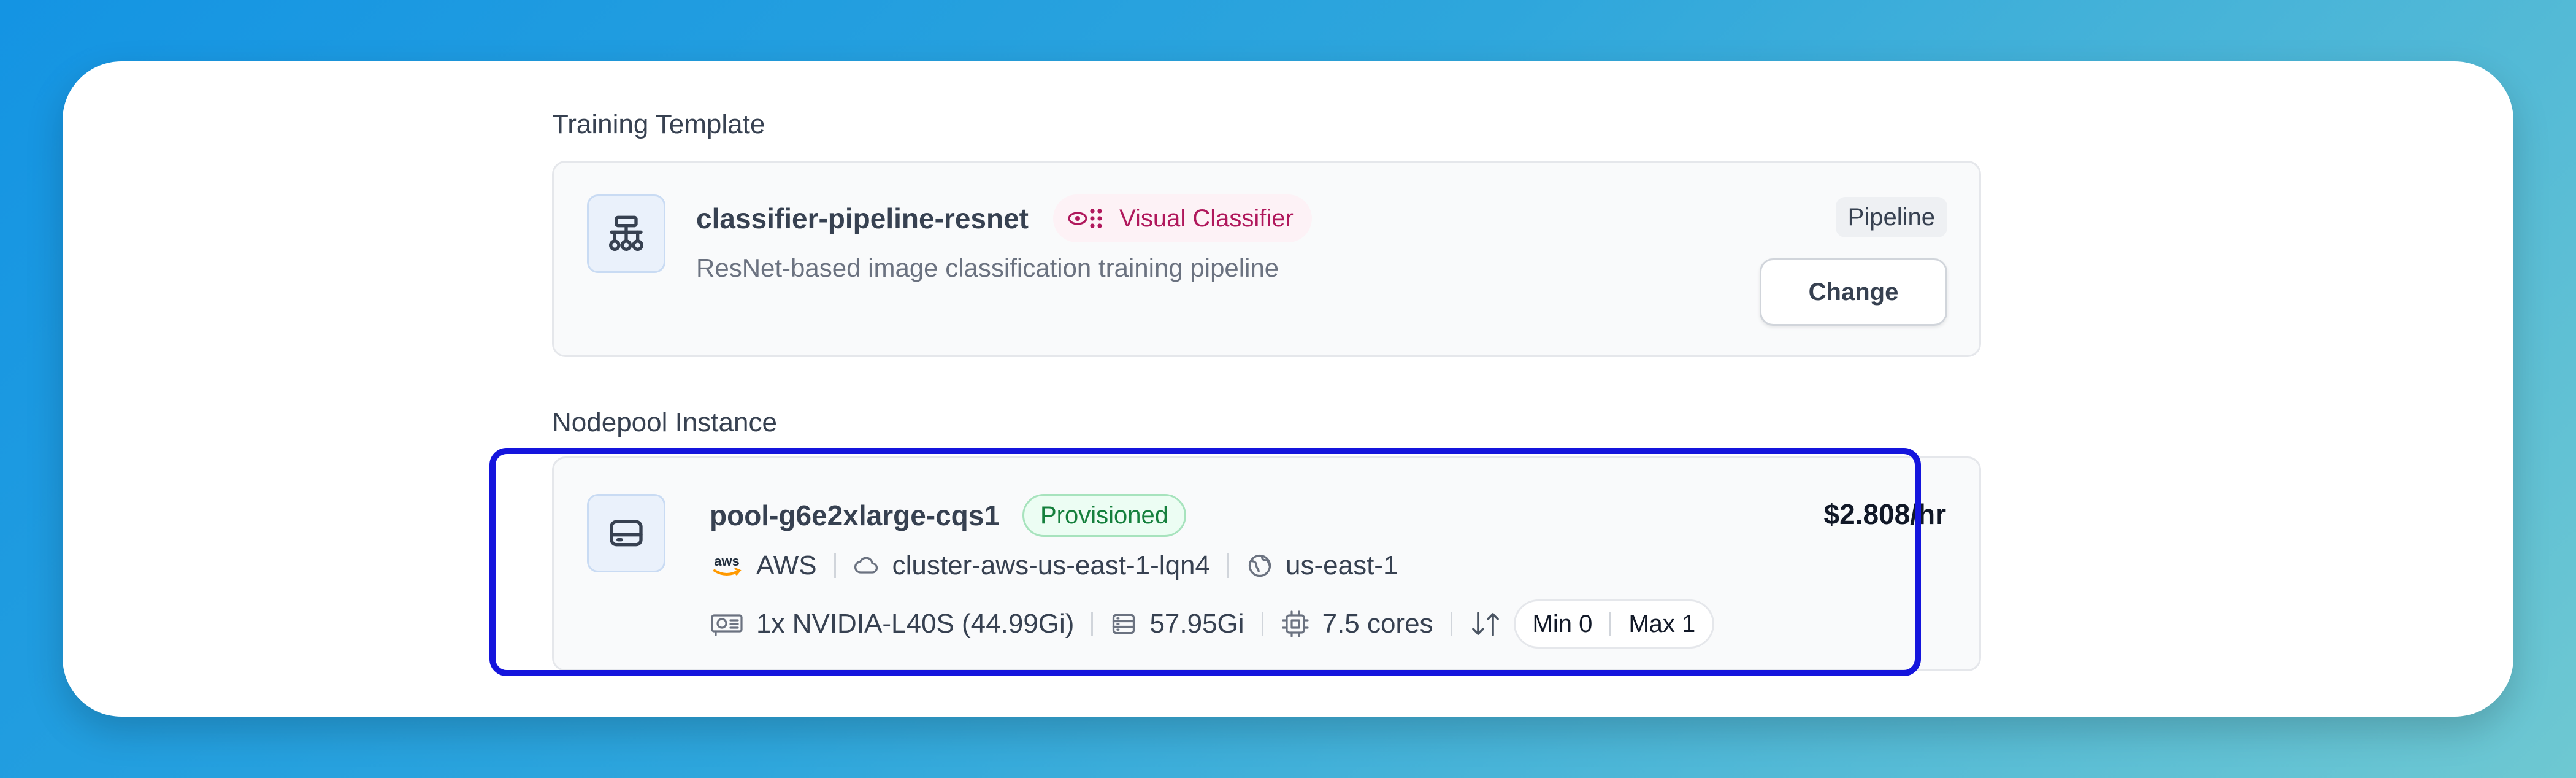  I want to click on region-name: us-east-1, so click(1342, 565).